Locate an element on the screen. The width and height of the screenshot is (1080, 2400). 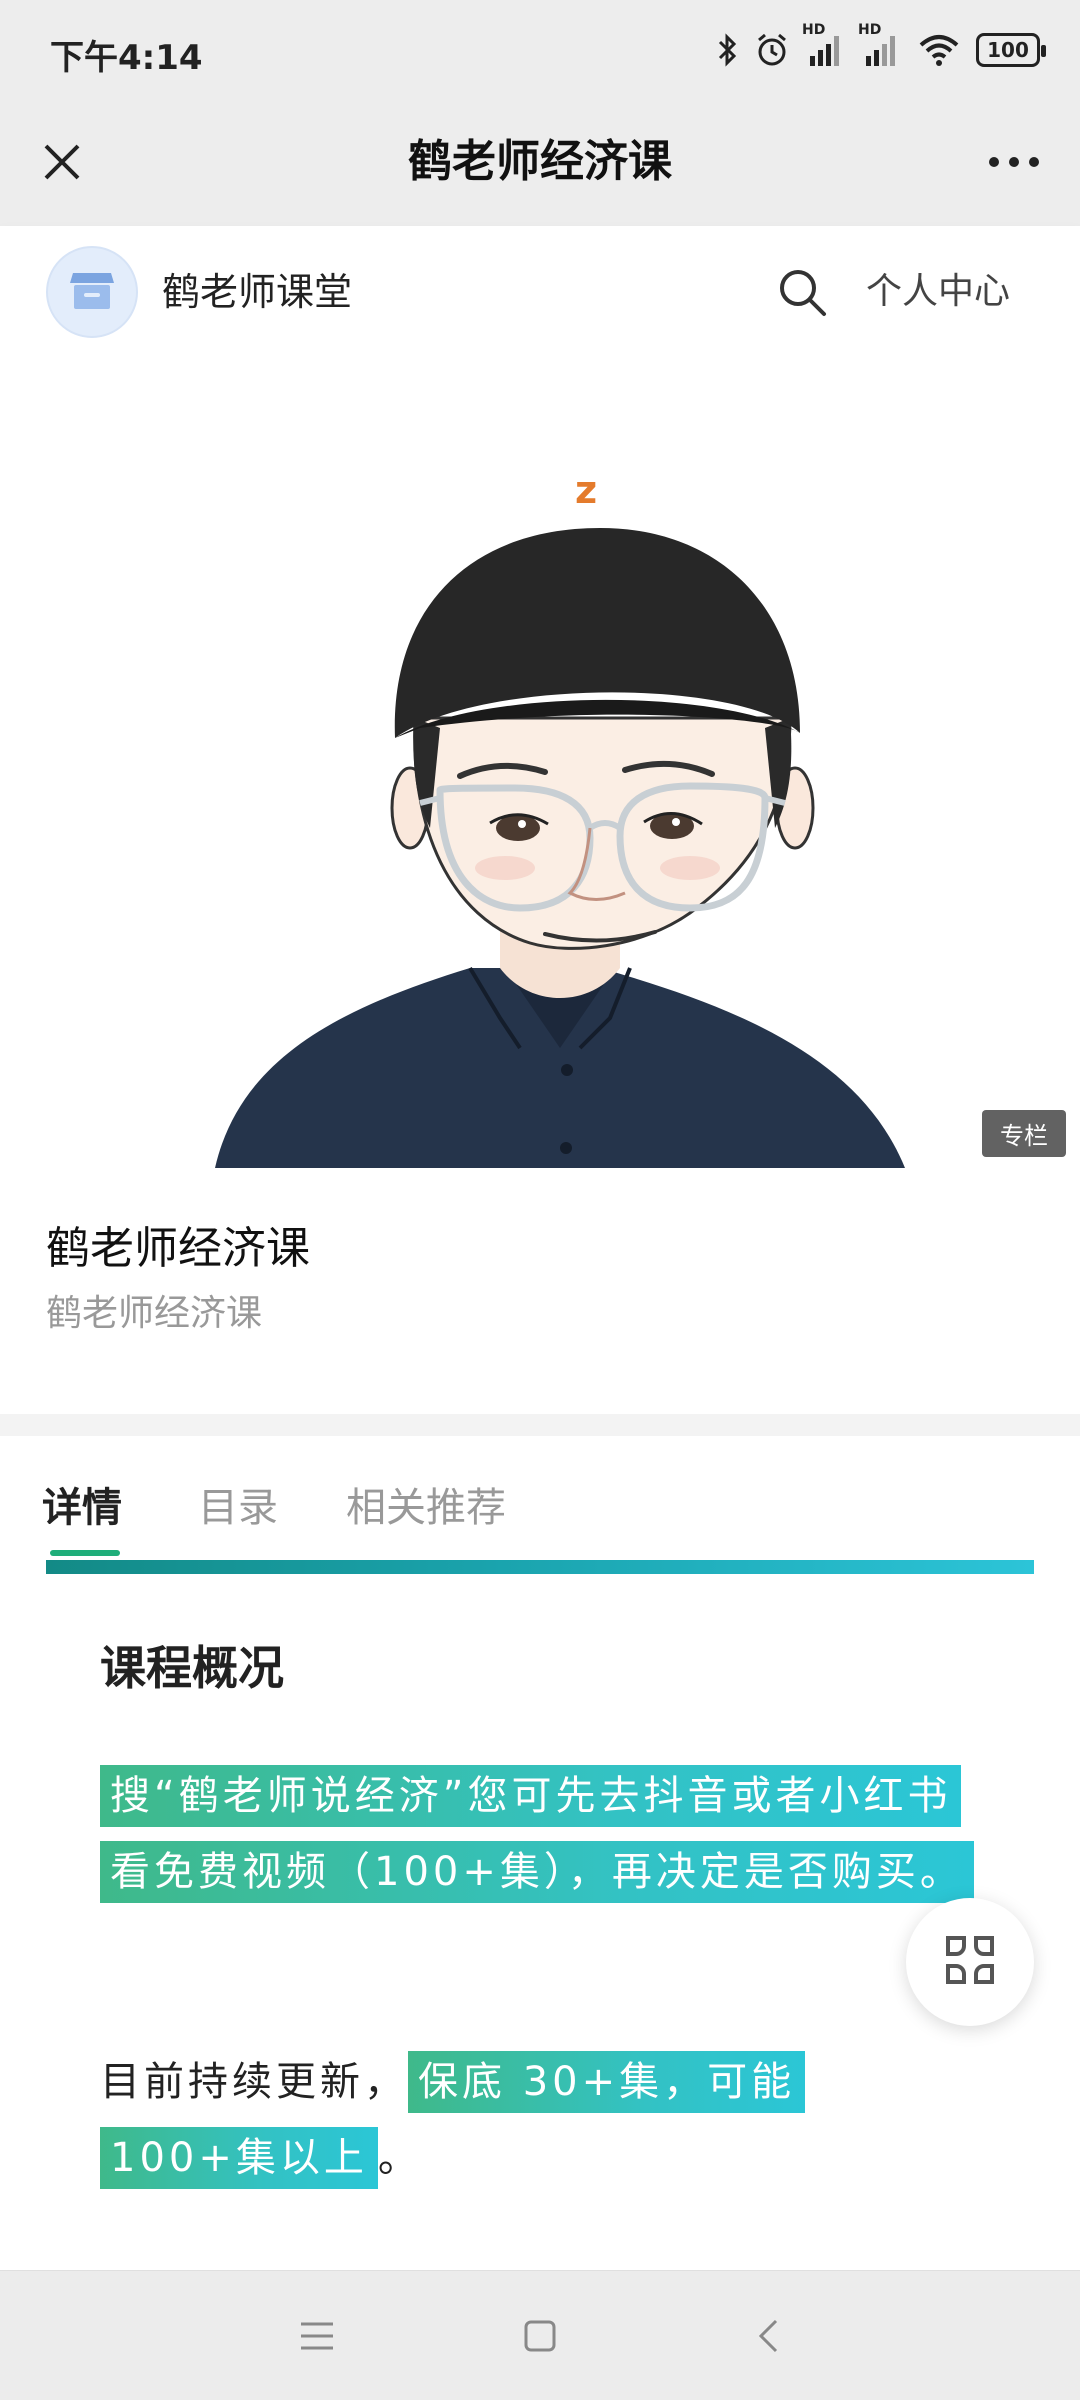
status-icons: HD HD 100 is located at coordinates (881, 47).